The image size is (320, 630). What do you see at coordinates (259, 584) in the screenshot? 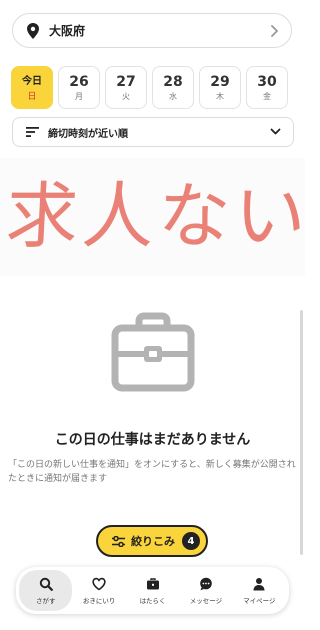
I see `person-icon` at bounding box center [259, 584].